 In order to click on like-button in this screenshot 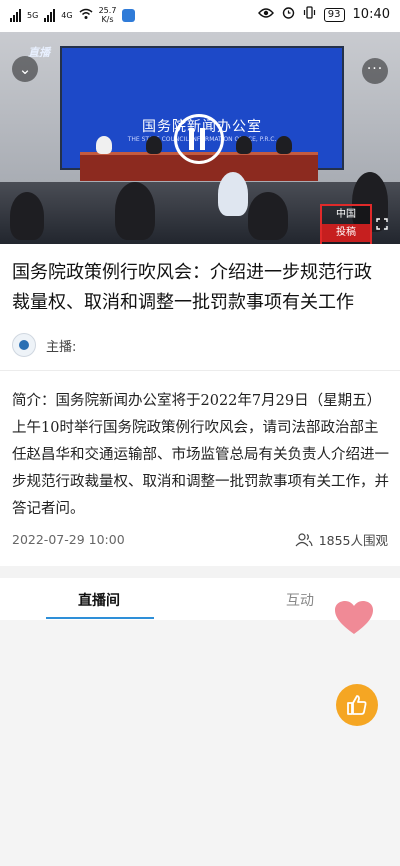, I will do `click(357, 705)`.